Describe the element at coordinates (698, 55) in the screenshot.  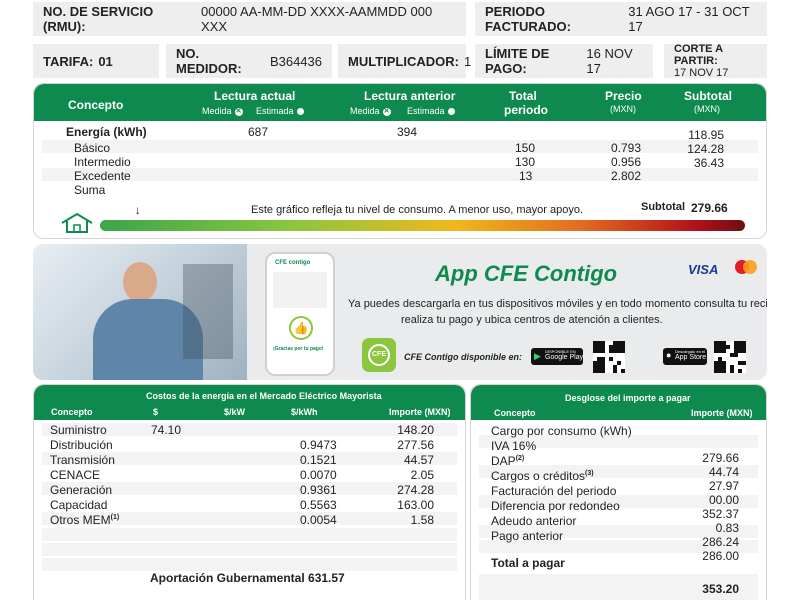
I see `corte-label: CORTE A PARTIR:` at that location.